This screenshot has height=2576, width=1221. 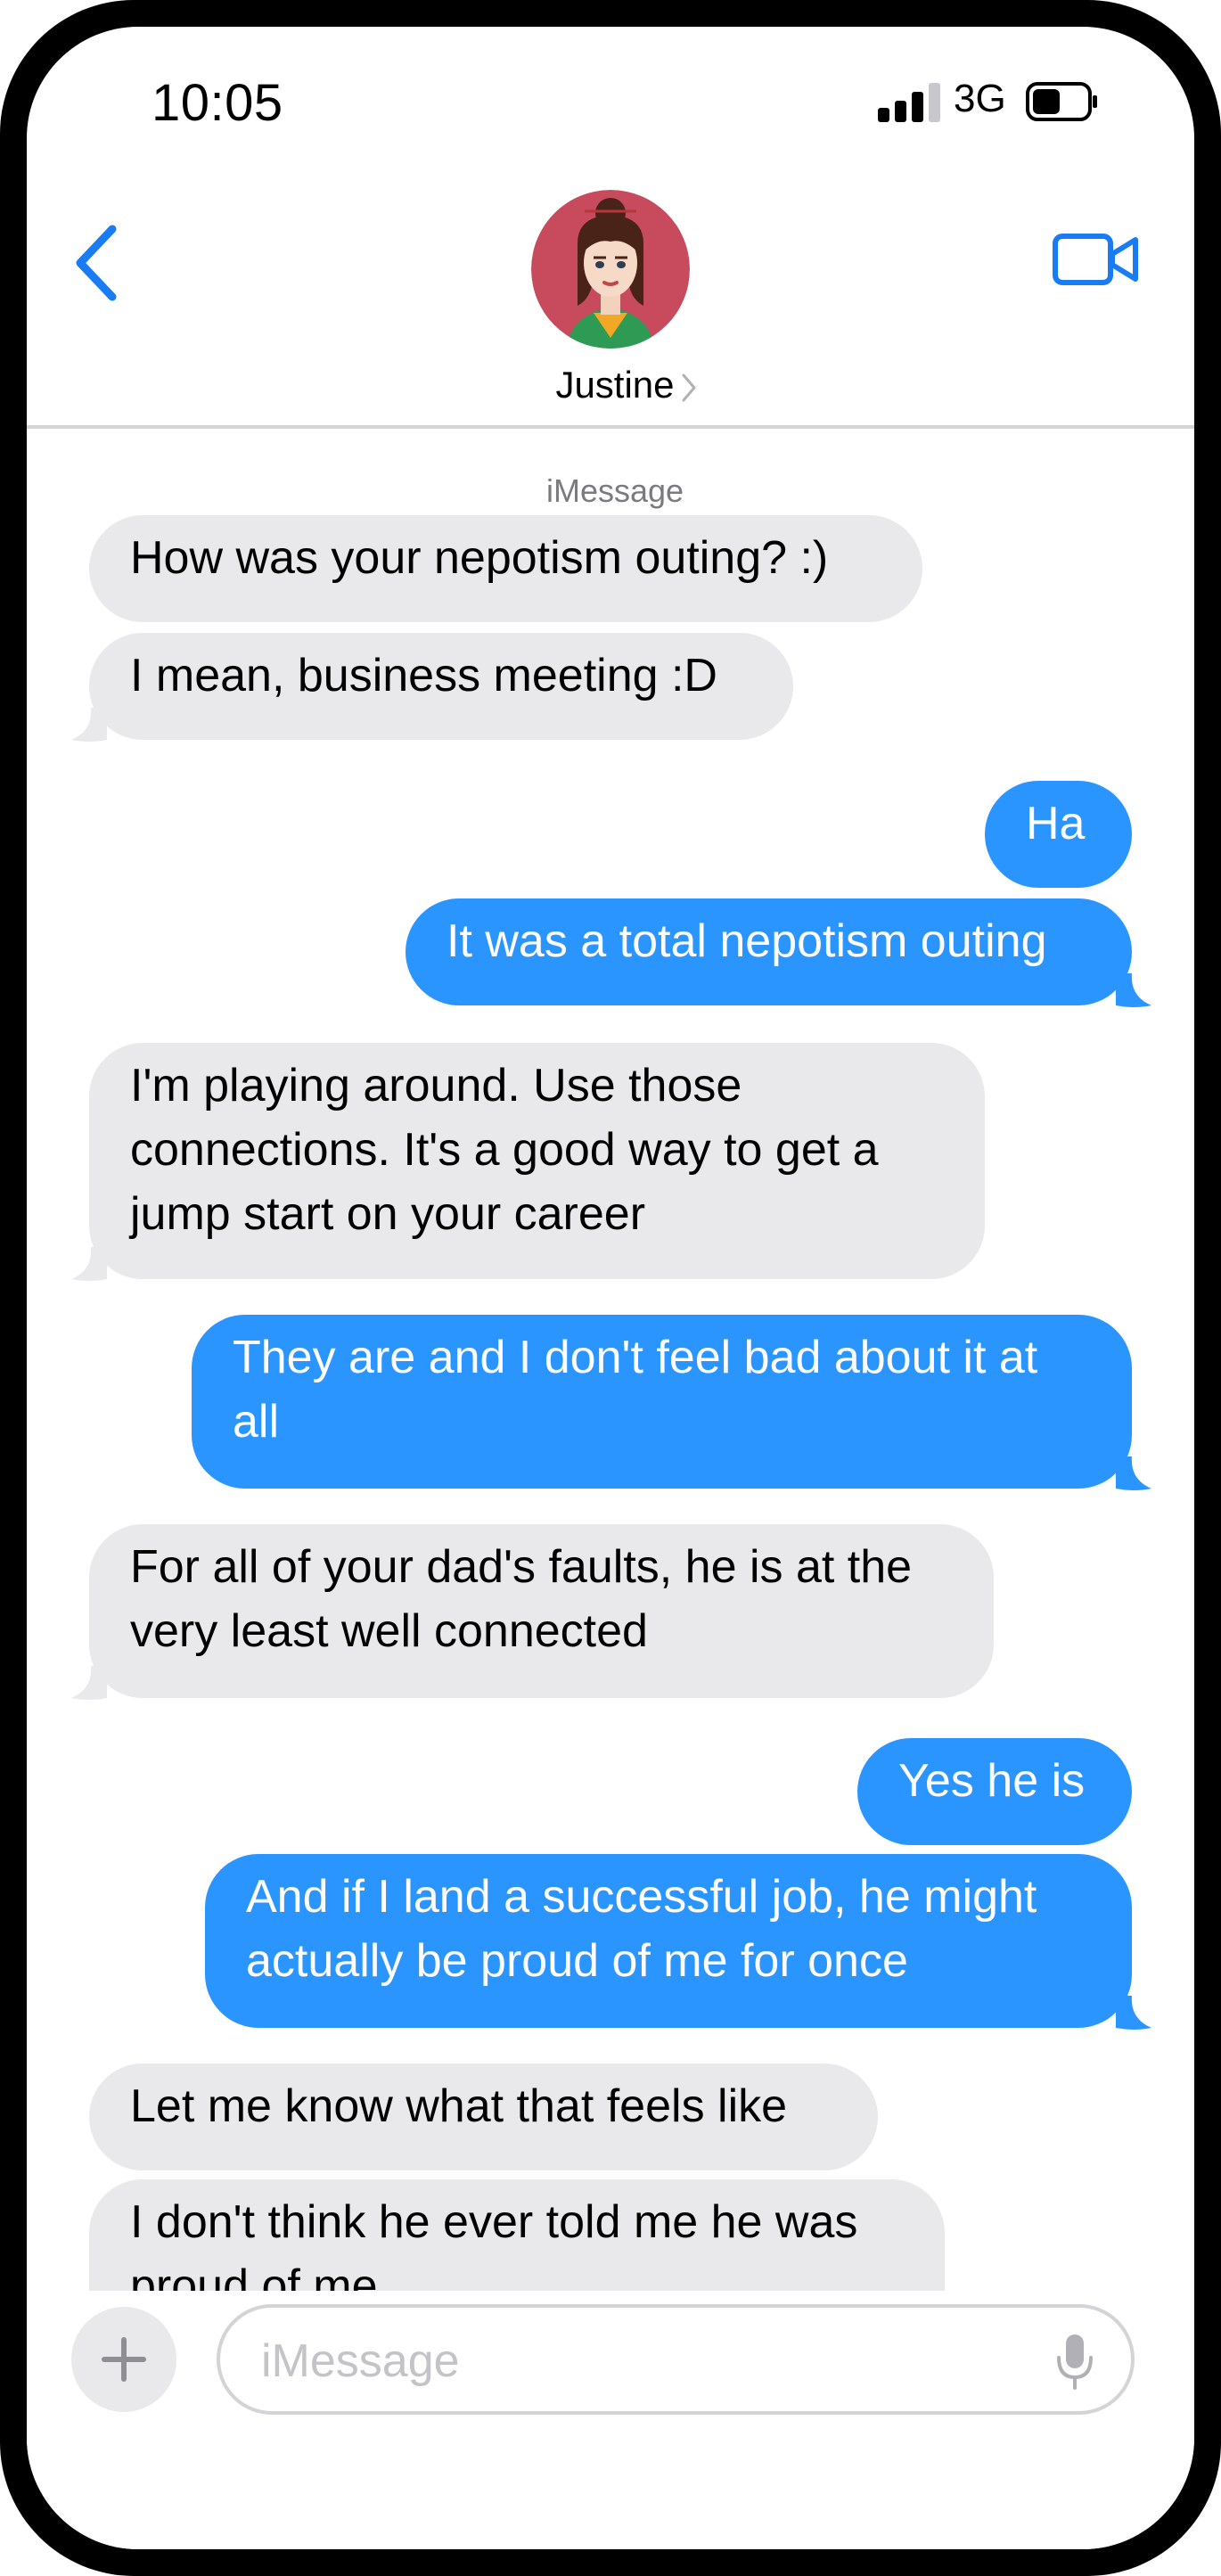 I want to click on plus-icon, so click(x=124, y=2359).